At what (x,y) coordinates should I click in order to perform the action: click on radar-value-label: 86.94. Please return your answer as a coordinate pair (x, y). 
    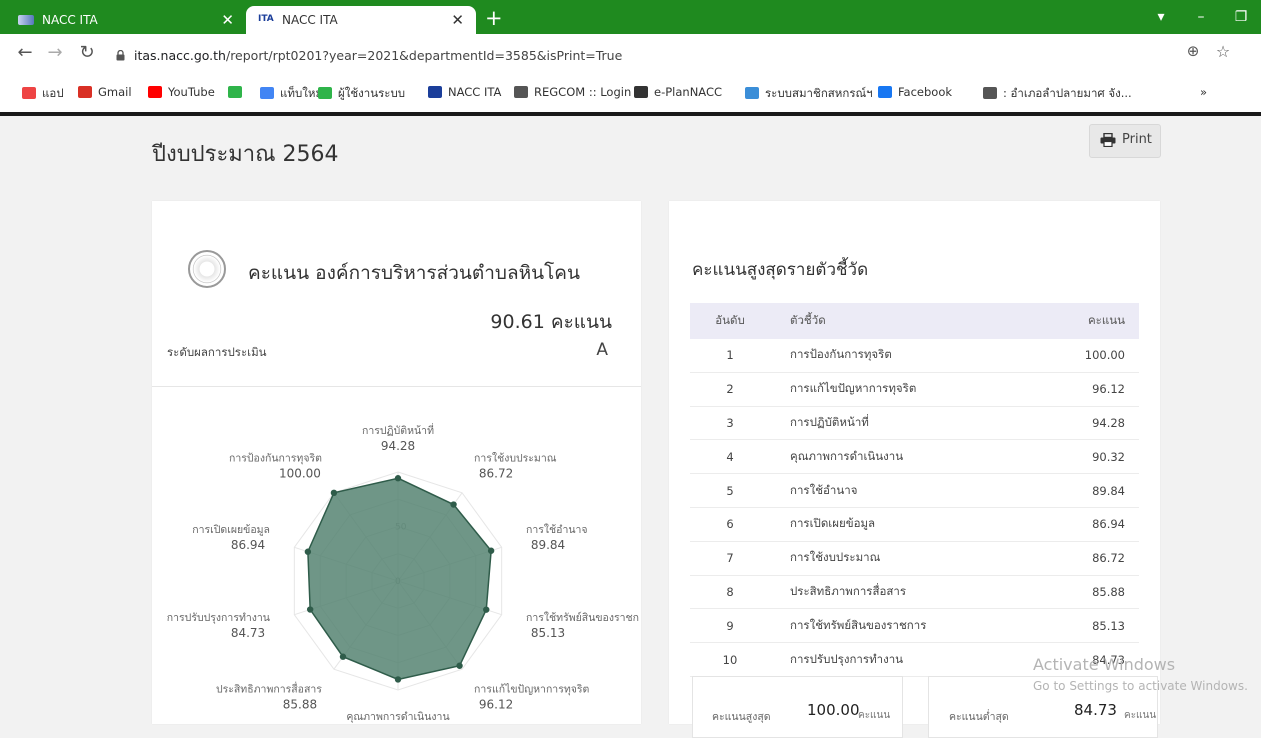
    Looking at the image, I should click on (248, 545).